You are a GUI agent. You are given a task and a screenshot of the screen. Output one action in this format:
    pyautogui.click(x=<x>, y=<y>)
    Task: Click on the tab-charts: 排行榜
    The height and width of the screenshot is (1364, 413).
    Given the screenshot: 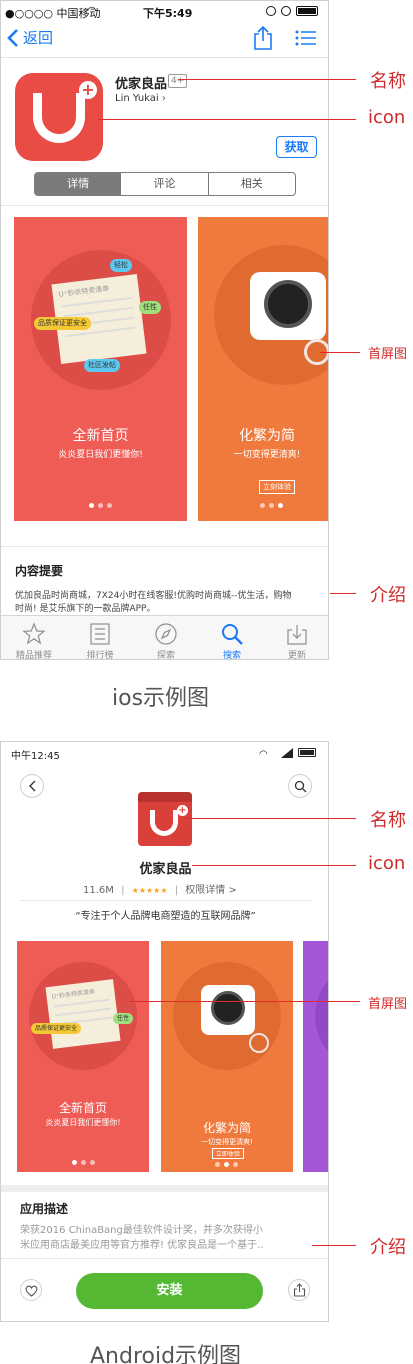 What is the action you would take?
    pyautogui.click(x=100, y=639)
    